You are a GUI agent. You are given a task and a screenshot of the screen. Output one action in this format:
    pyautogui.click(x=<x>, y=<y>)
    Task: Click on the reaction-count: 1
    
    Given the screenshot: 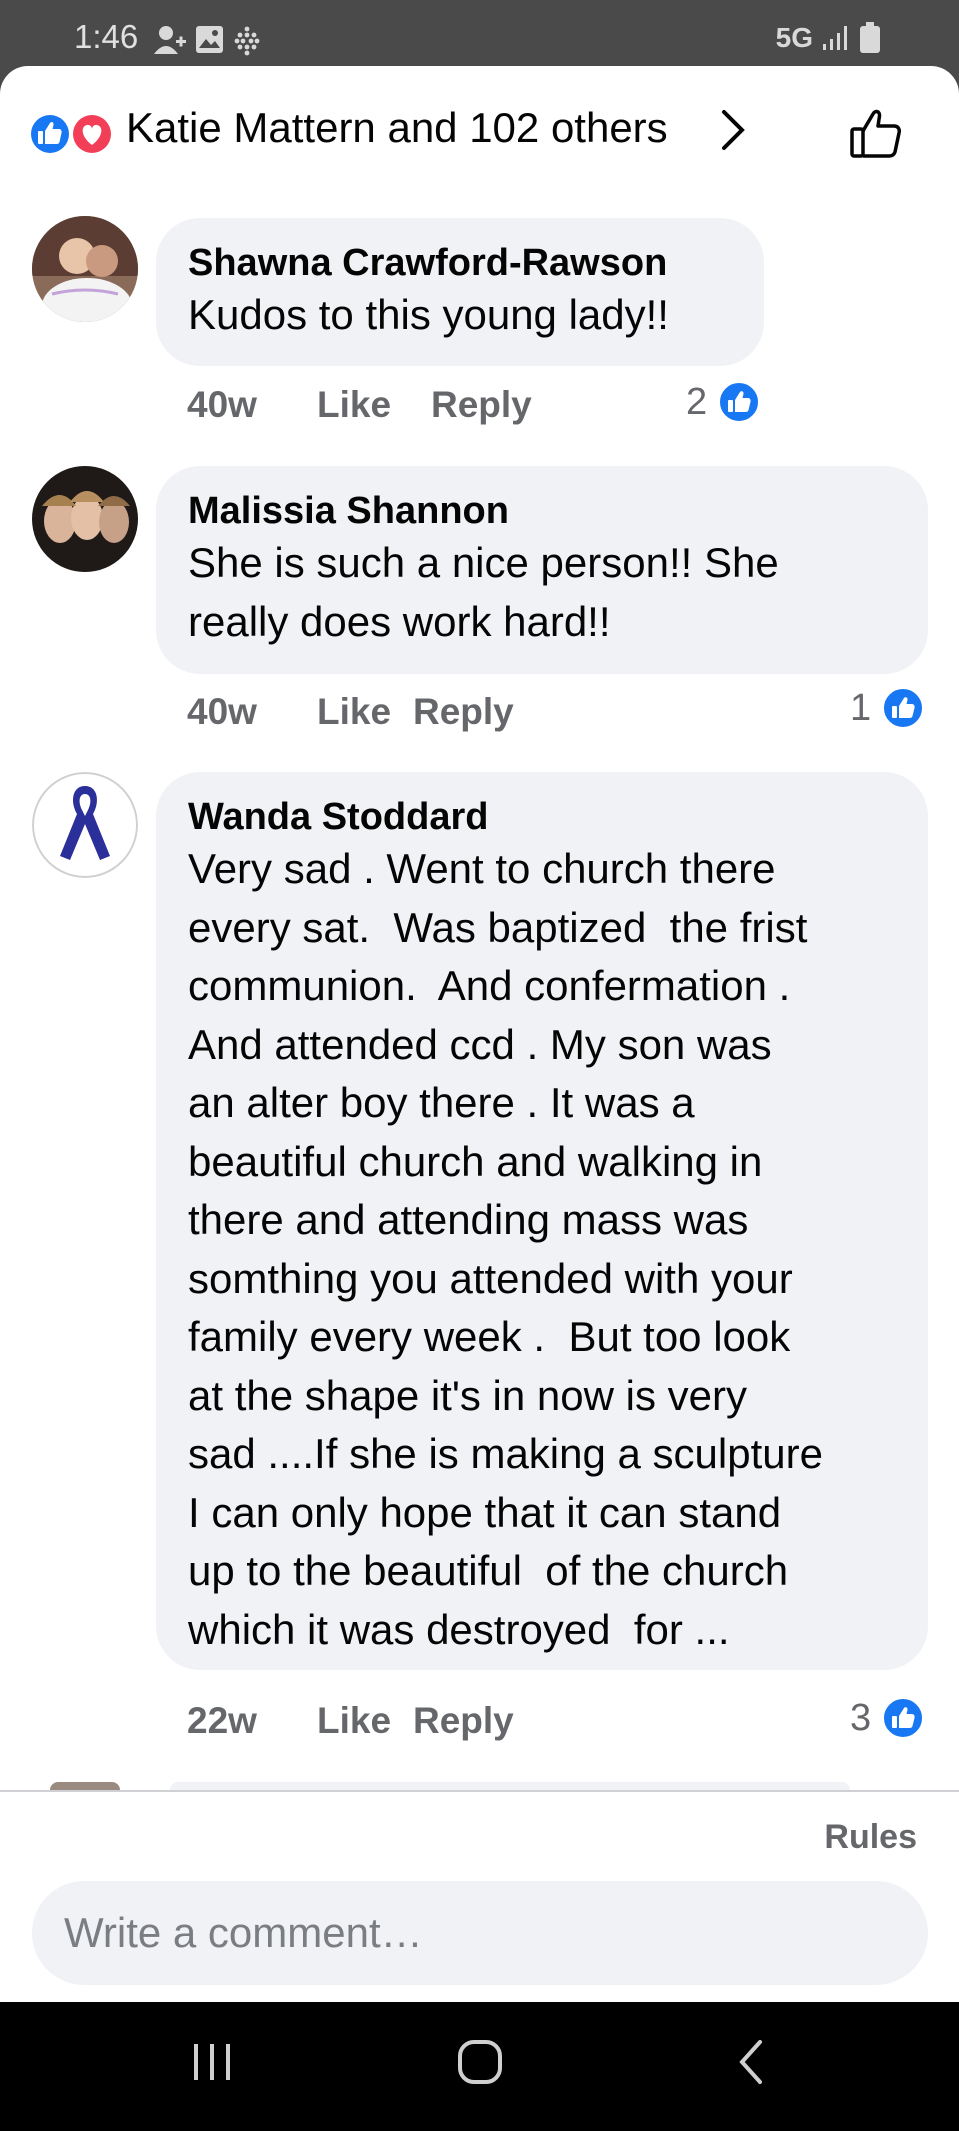 What is the action you would take?
    pyautogui.click(x=888, y=708)
    